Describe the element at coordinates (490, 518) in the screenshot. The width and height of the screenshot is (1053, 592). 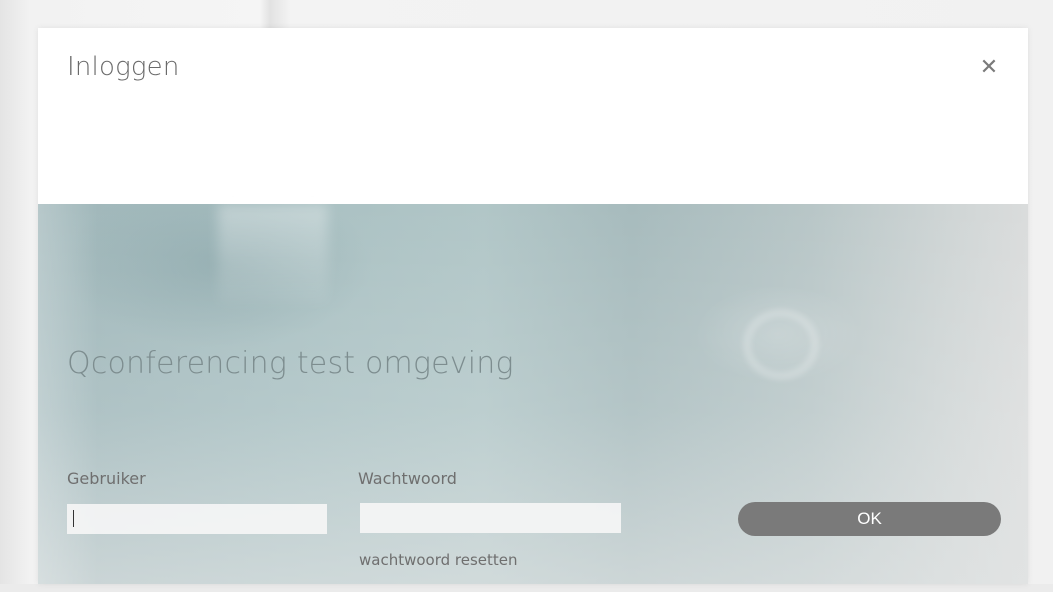
I see `password-input` at that location.